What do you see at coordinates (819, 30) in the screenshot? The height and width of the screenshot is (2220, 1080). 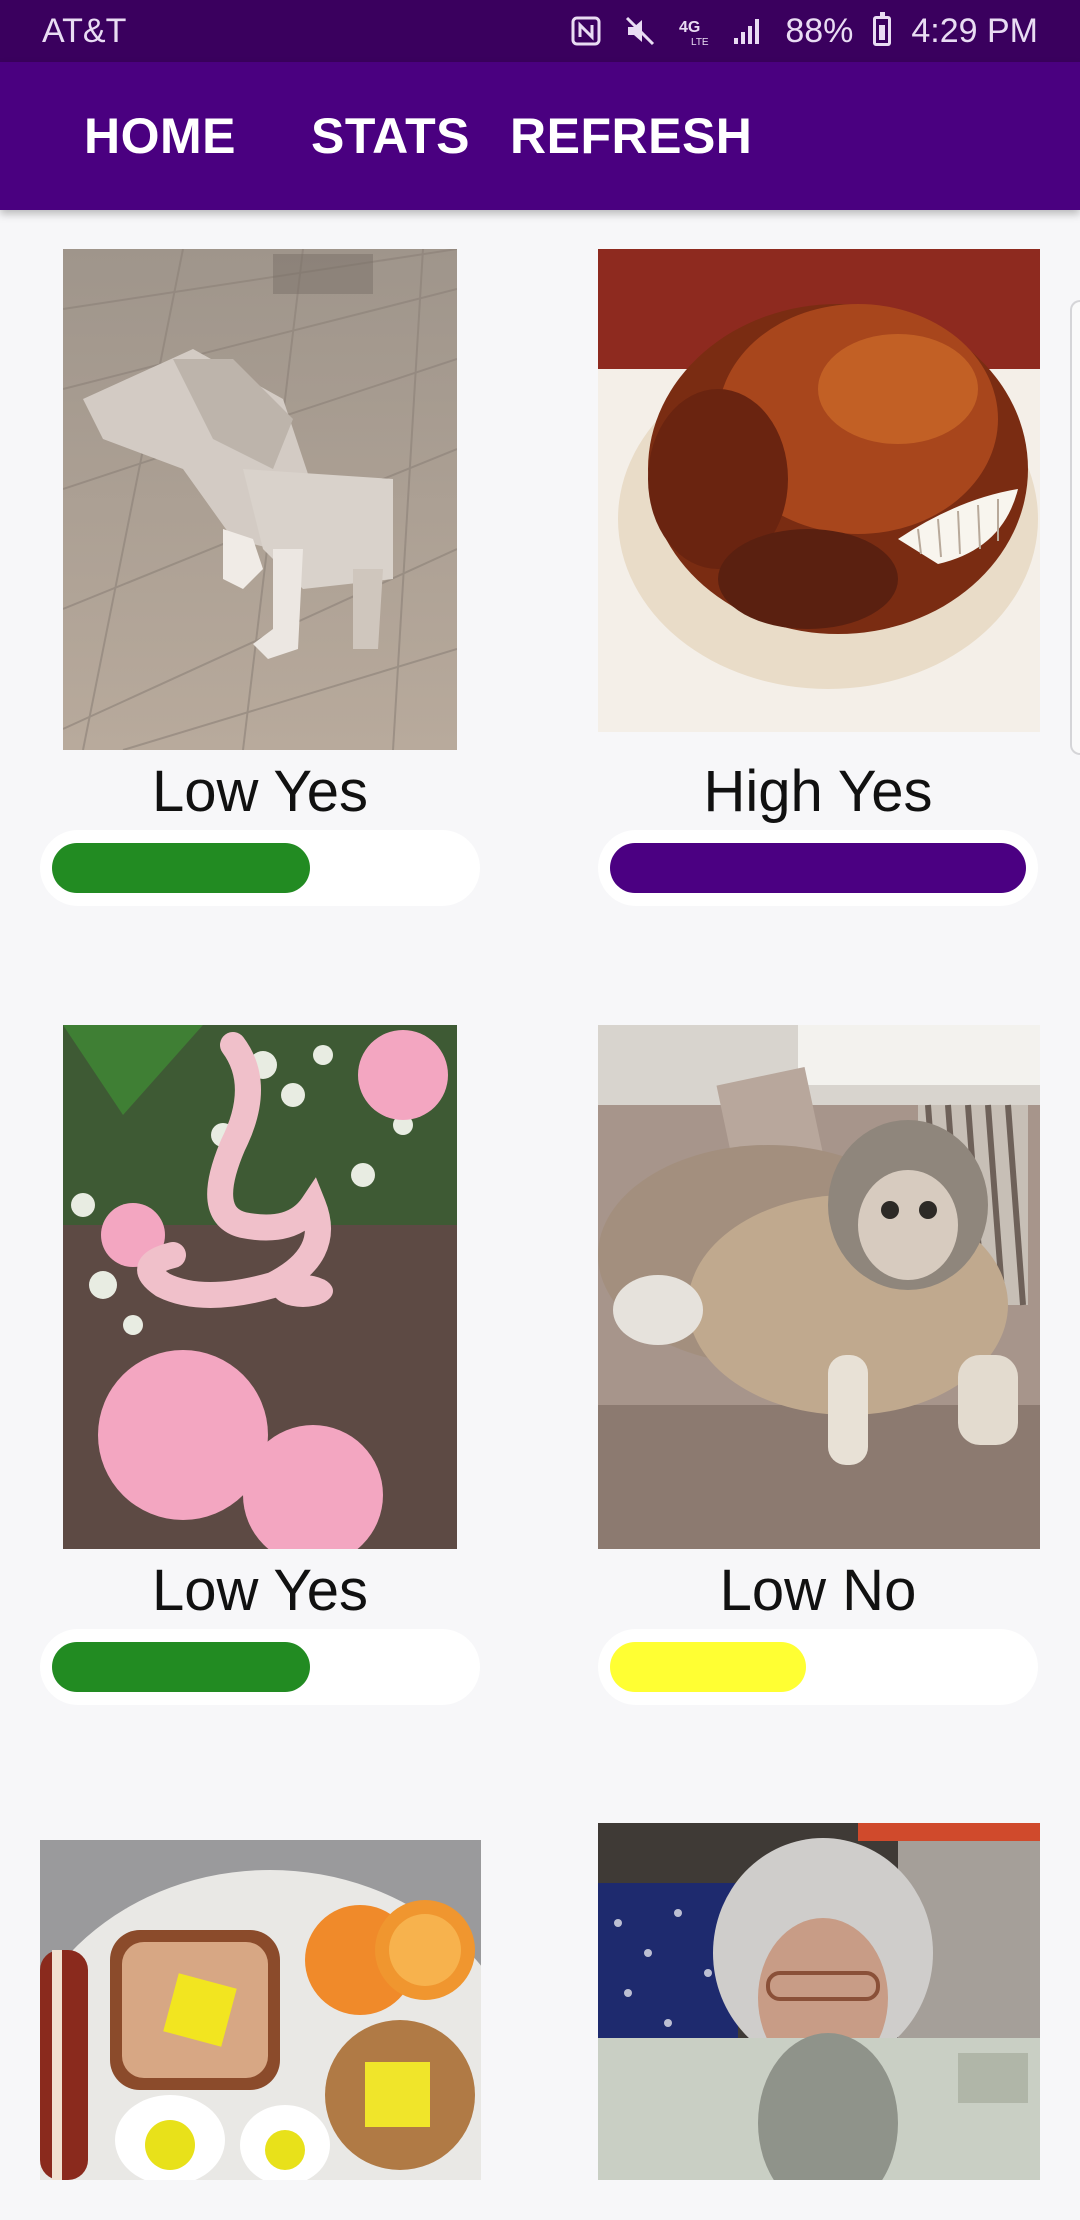 I see `battery-percent: 88%` at bounding box center [819, 30].